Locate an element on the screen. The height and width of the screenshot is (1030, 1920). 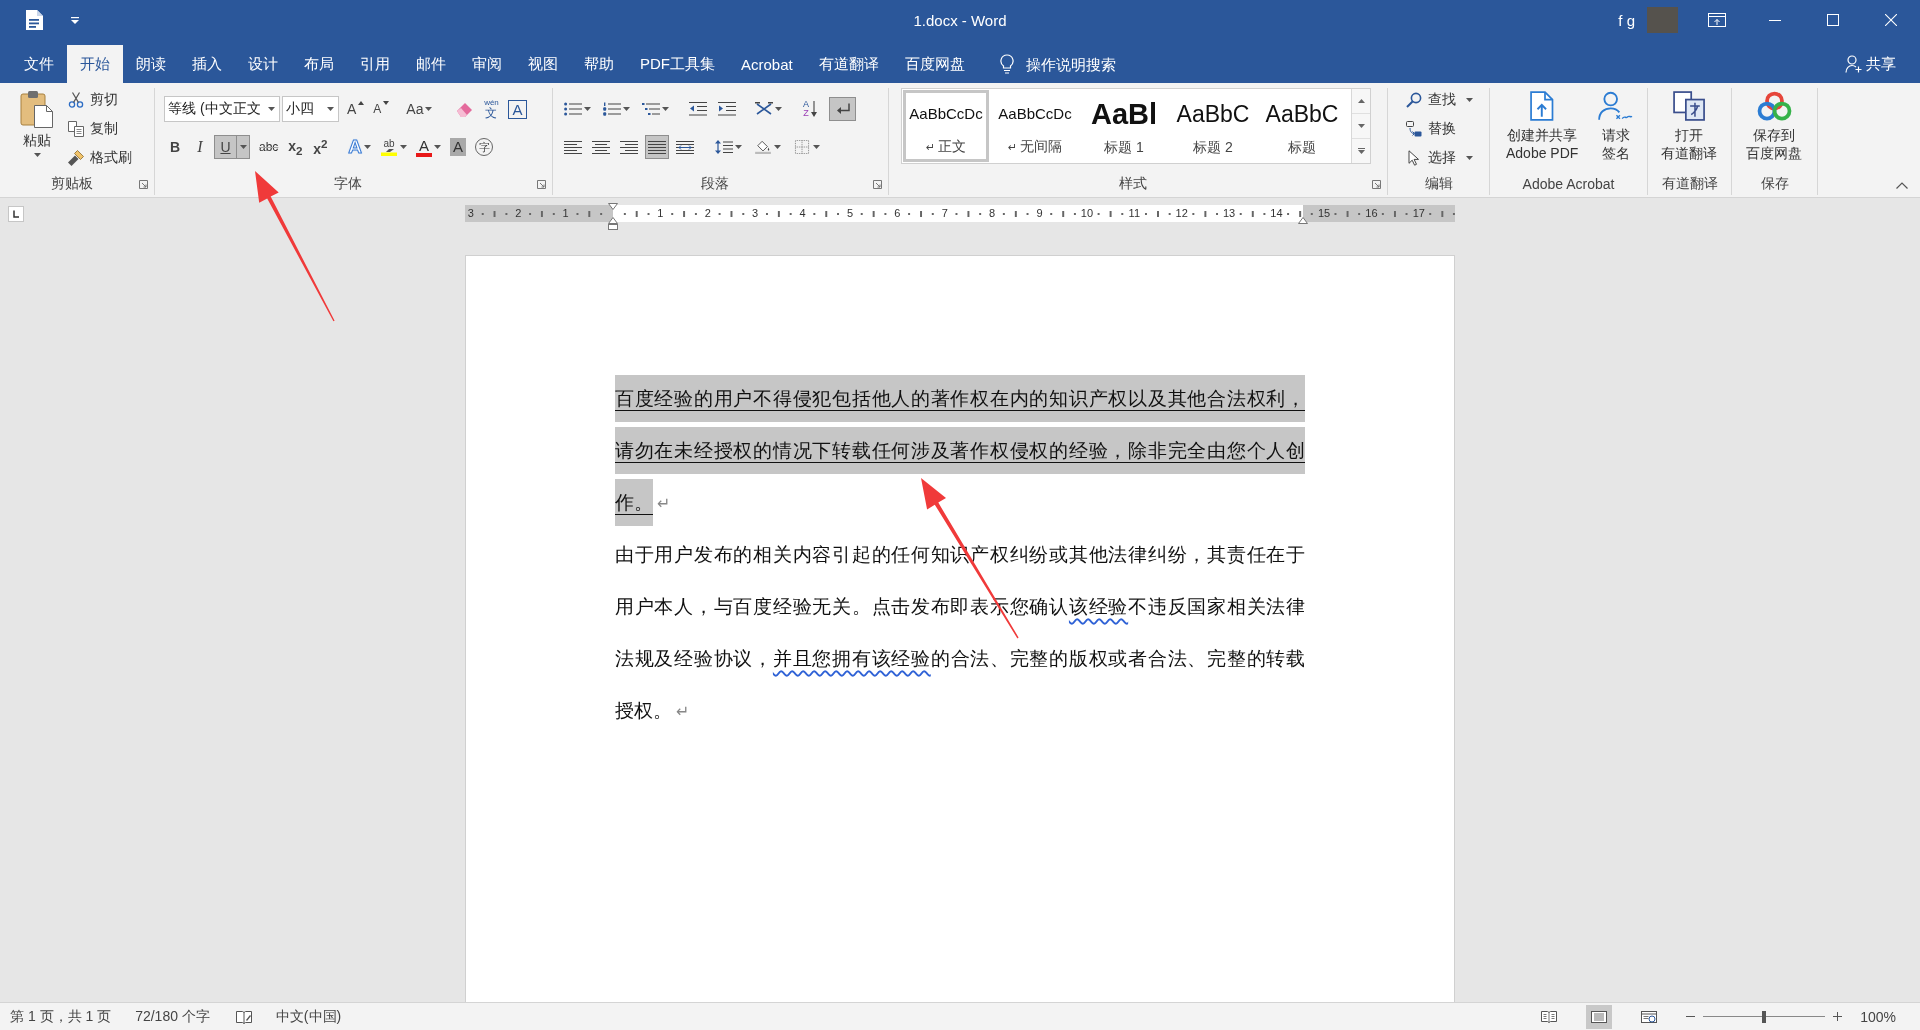
ribbon-tab: 引用 is located at coordinates (375, 64).